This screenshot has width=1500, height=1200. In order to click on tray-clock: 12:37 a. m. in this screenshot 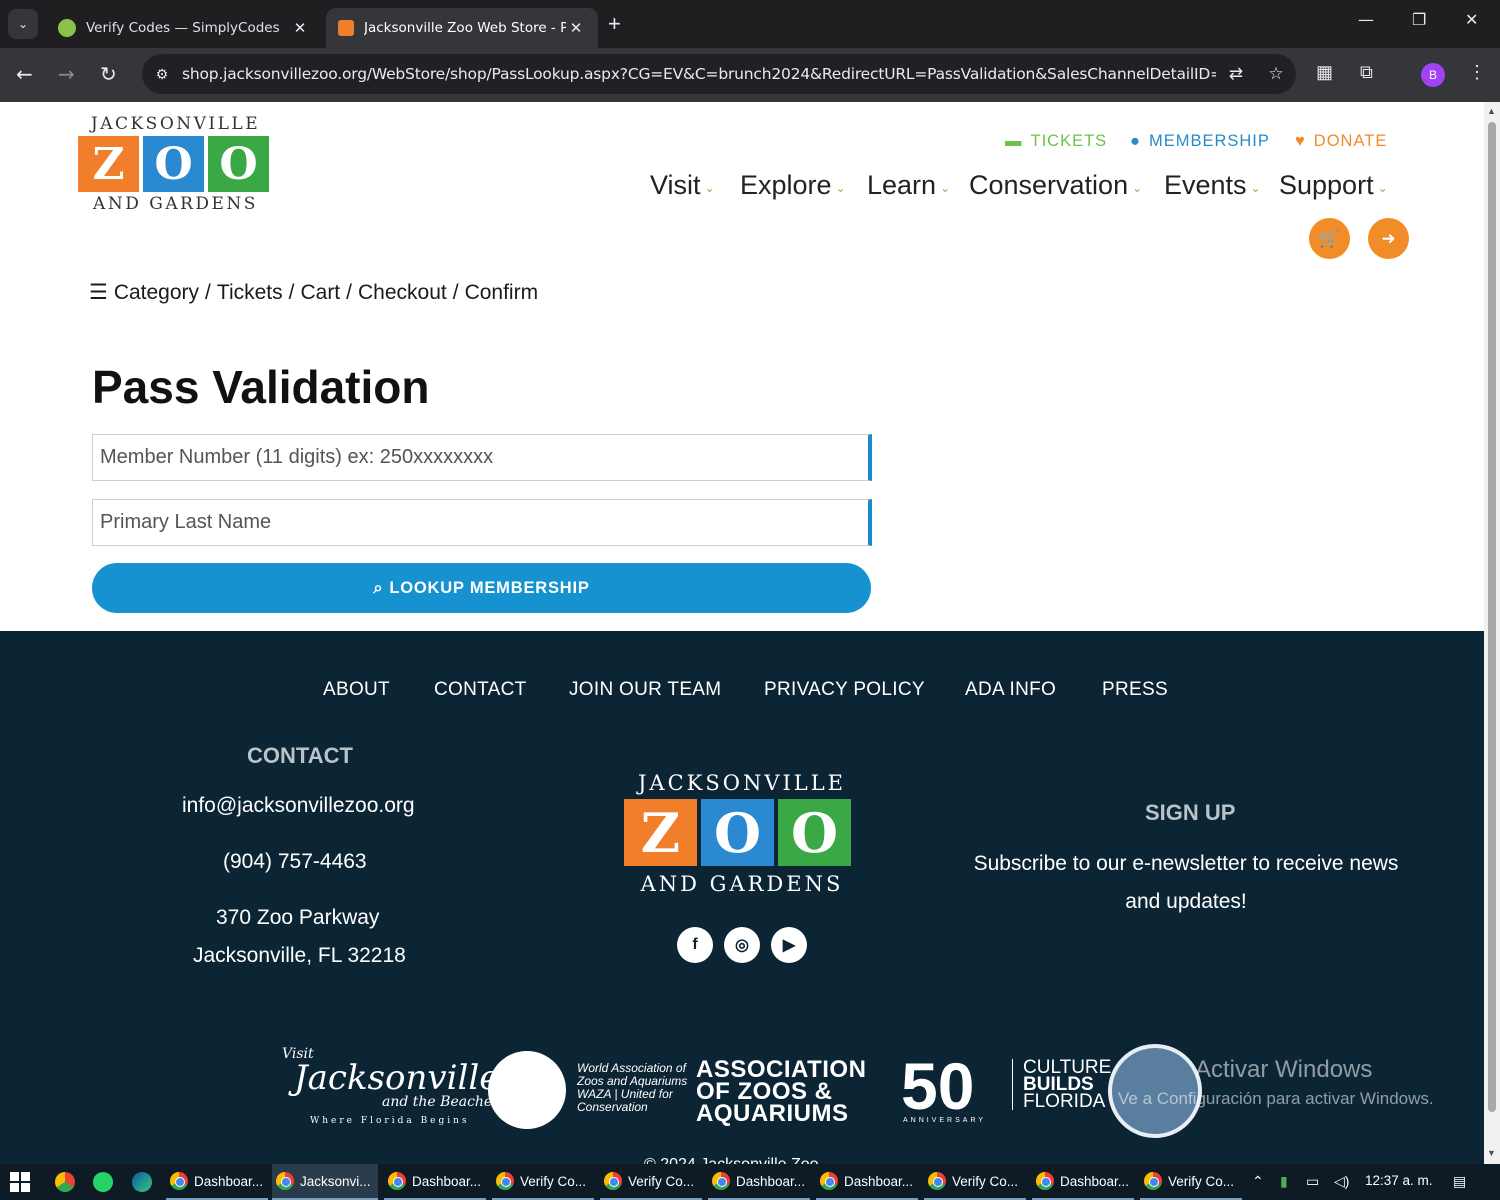, I will do `click(1399, 1180)`.